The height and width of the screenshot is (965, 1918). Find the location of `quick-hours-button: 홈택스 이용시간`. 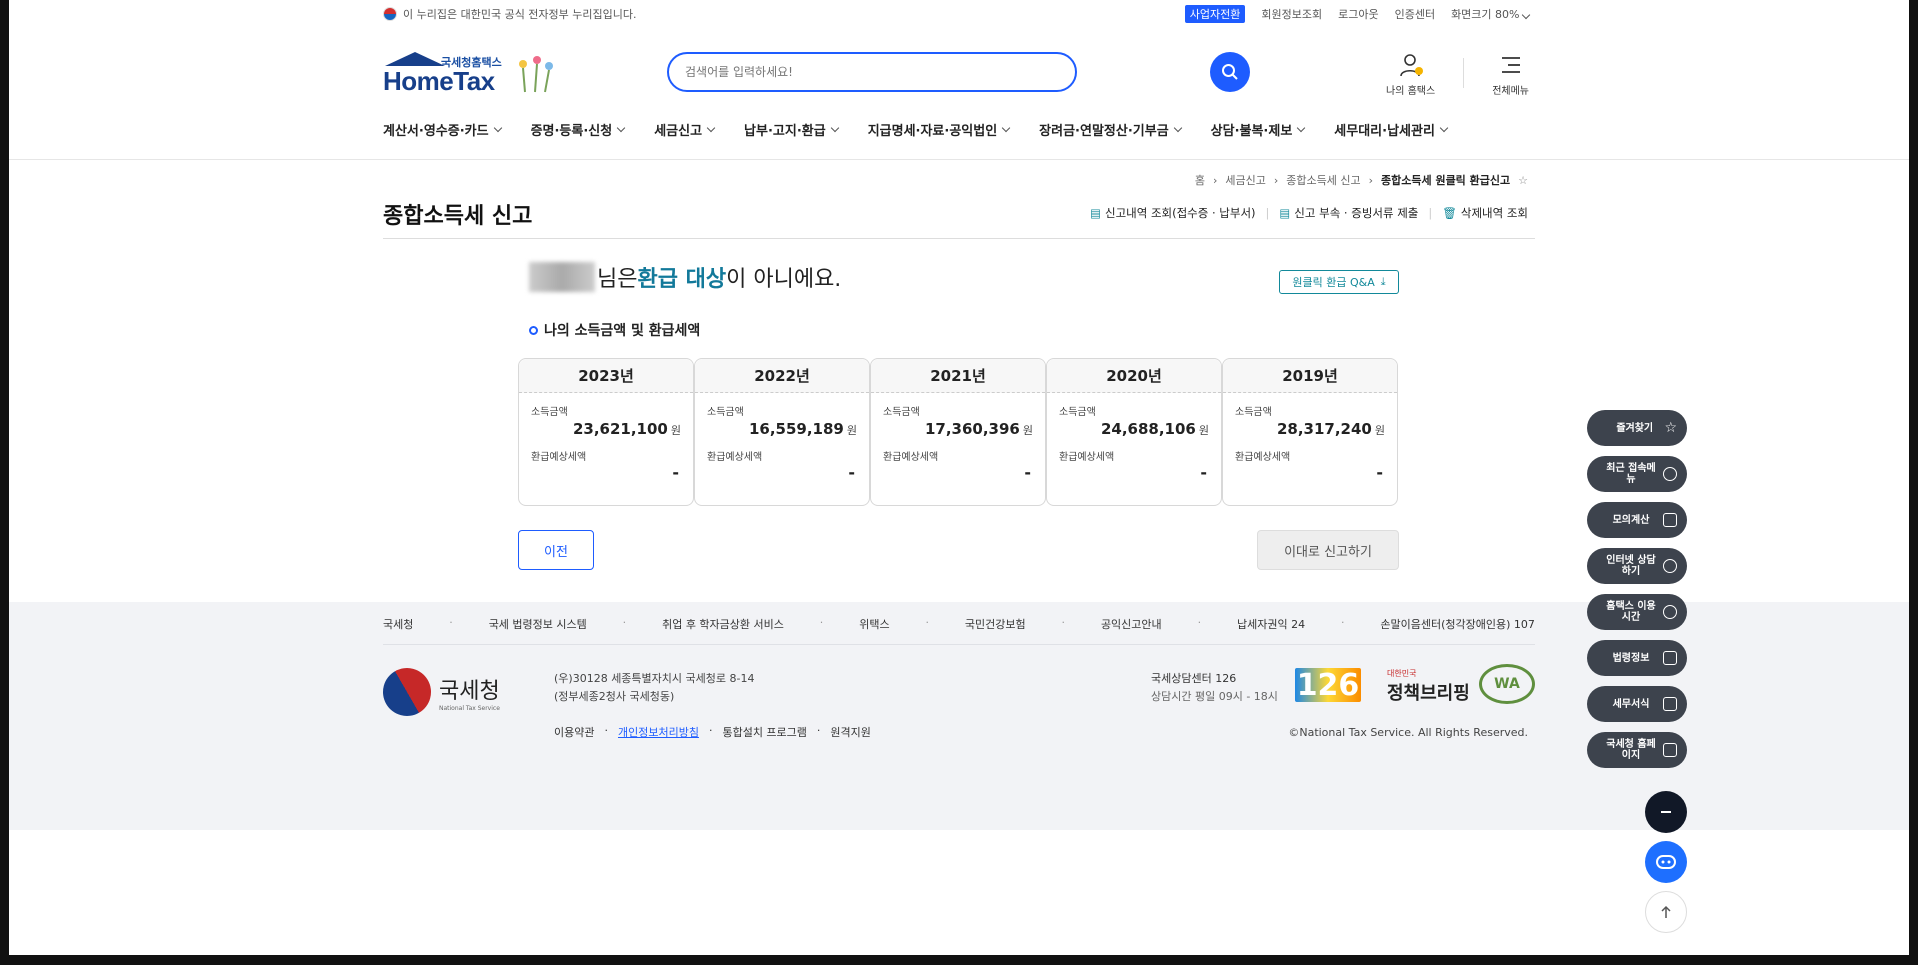

quick-hours-button: 홈택스 이용시간 is located at coordinates (1637, 612).